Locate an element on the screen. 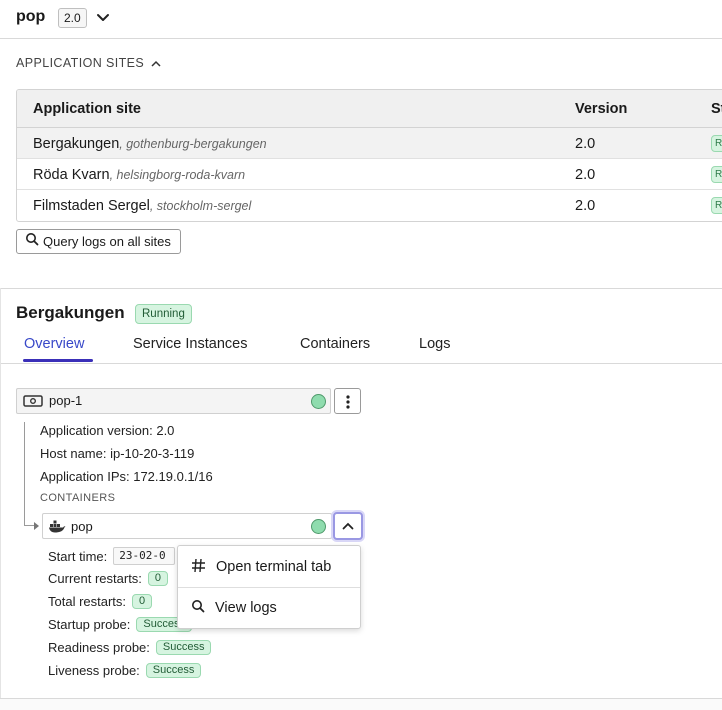 This screenshot has width=722, height=710. menu-item-open-terminal: Open terminal tab is located at coordinates (269, 567).